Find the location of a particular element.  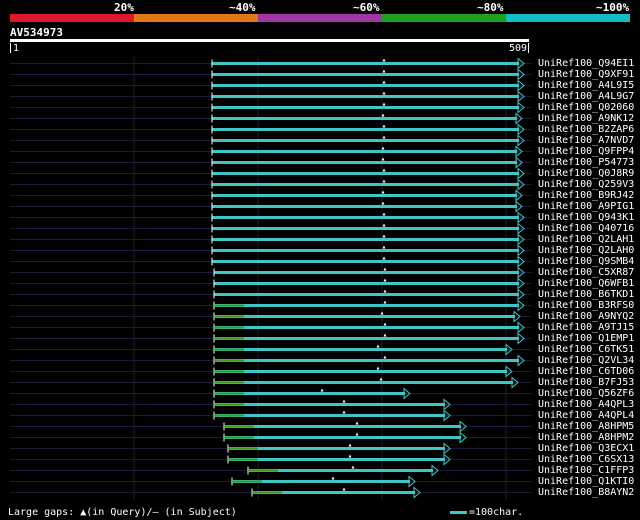

hit-label: UniRef100_Q2LAH0 is located at coordinates (586, 250).